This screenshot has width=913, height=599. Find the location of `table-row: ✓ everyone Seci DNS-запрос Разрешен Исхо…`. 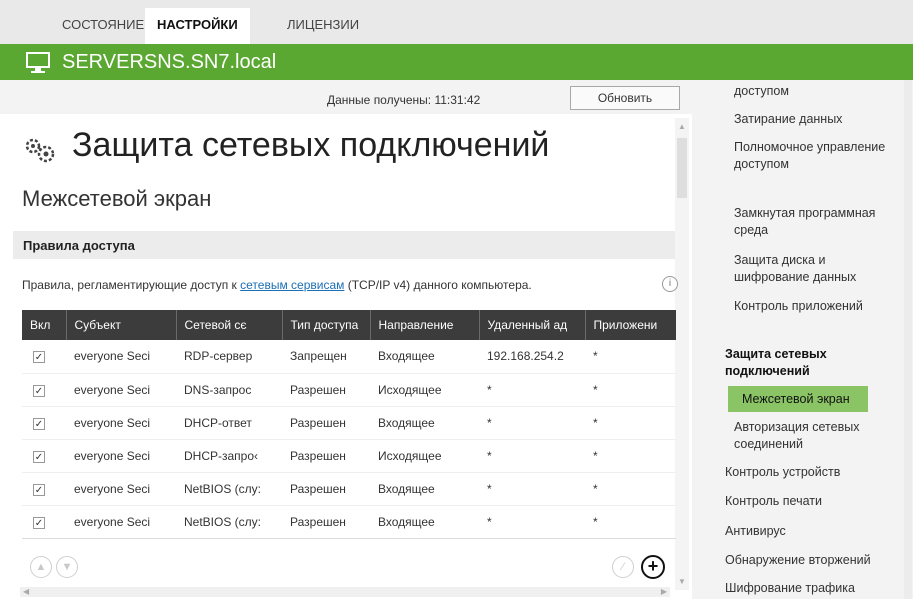

table-row: ✓ everyone Seci DNS-запрос Разрешен Исхо… is located at coordinates (349, 390).